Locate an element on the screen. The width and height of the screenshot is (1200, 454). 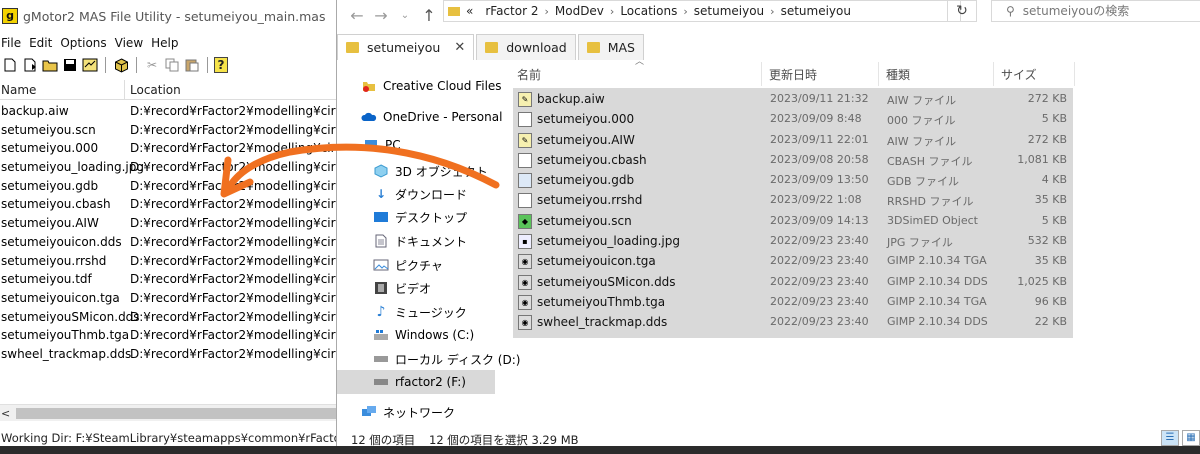
details-view-icon: ☰ is located at coordinates (1170, 438).